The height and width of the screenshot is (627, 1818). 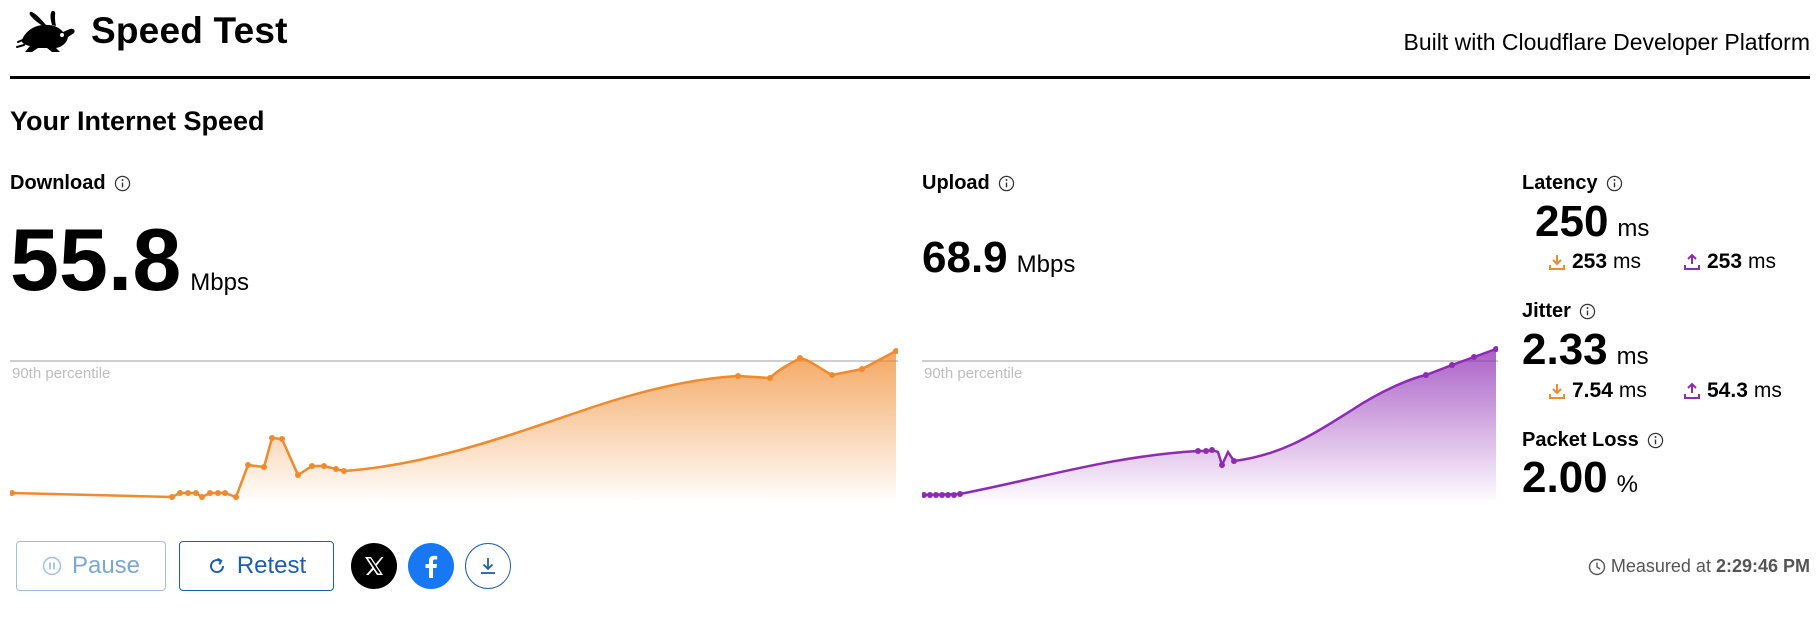 I want to click on pause-button: Pause, so click(x=91, y=566).